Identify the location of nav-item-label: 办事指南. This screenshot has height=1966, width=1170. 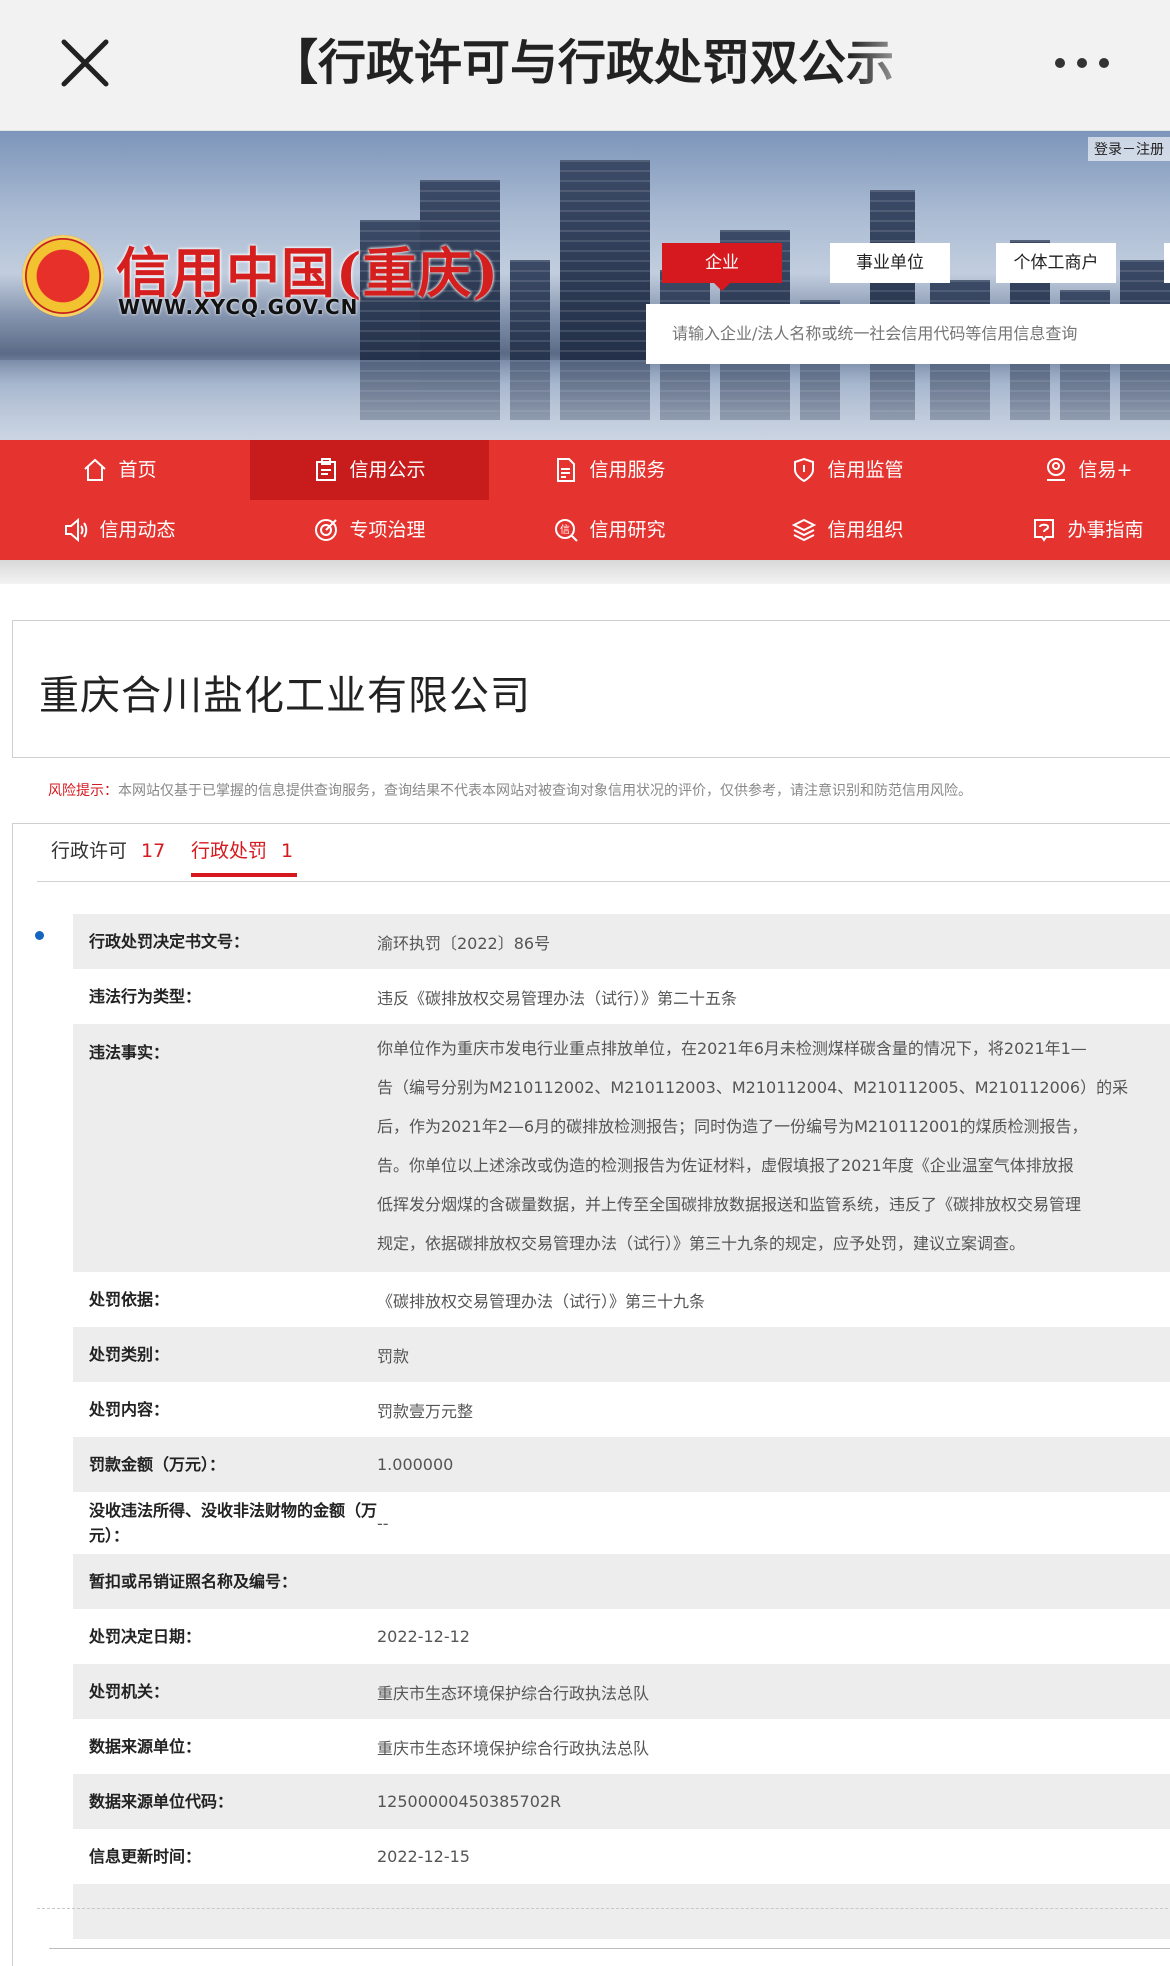
(1105, 530).